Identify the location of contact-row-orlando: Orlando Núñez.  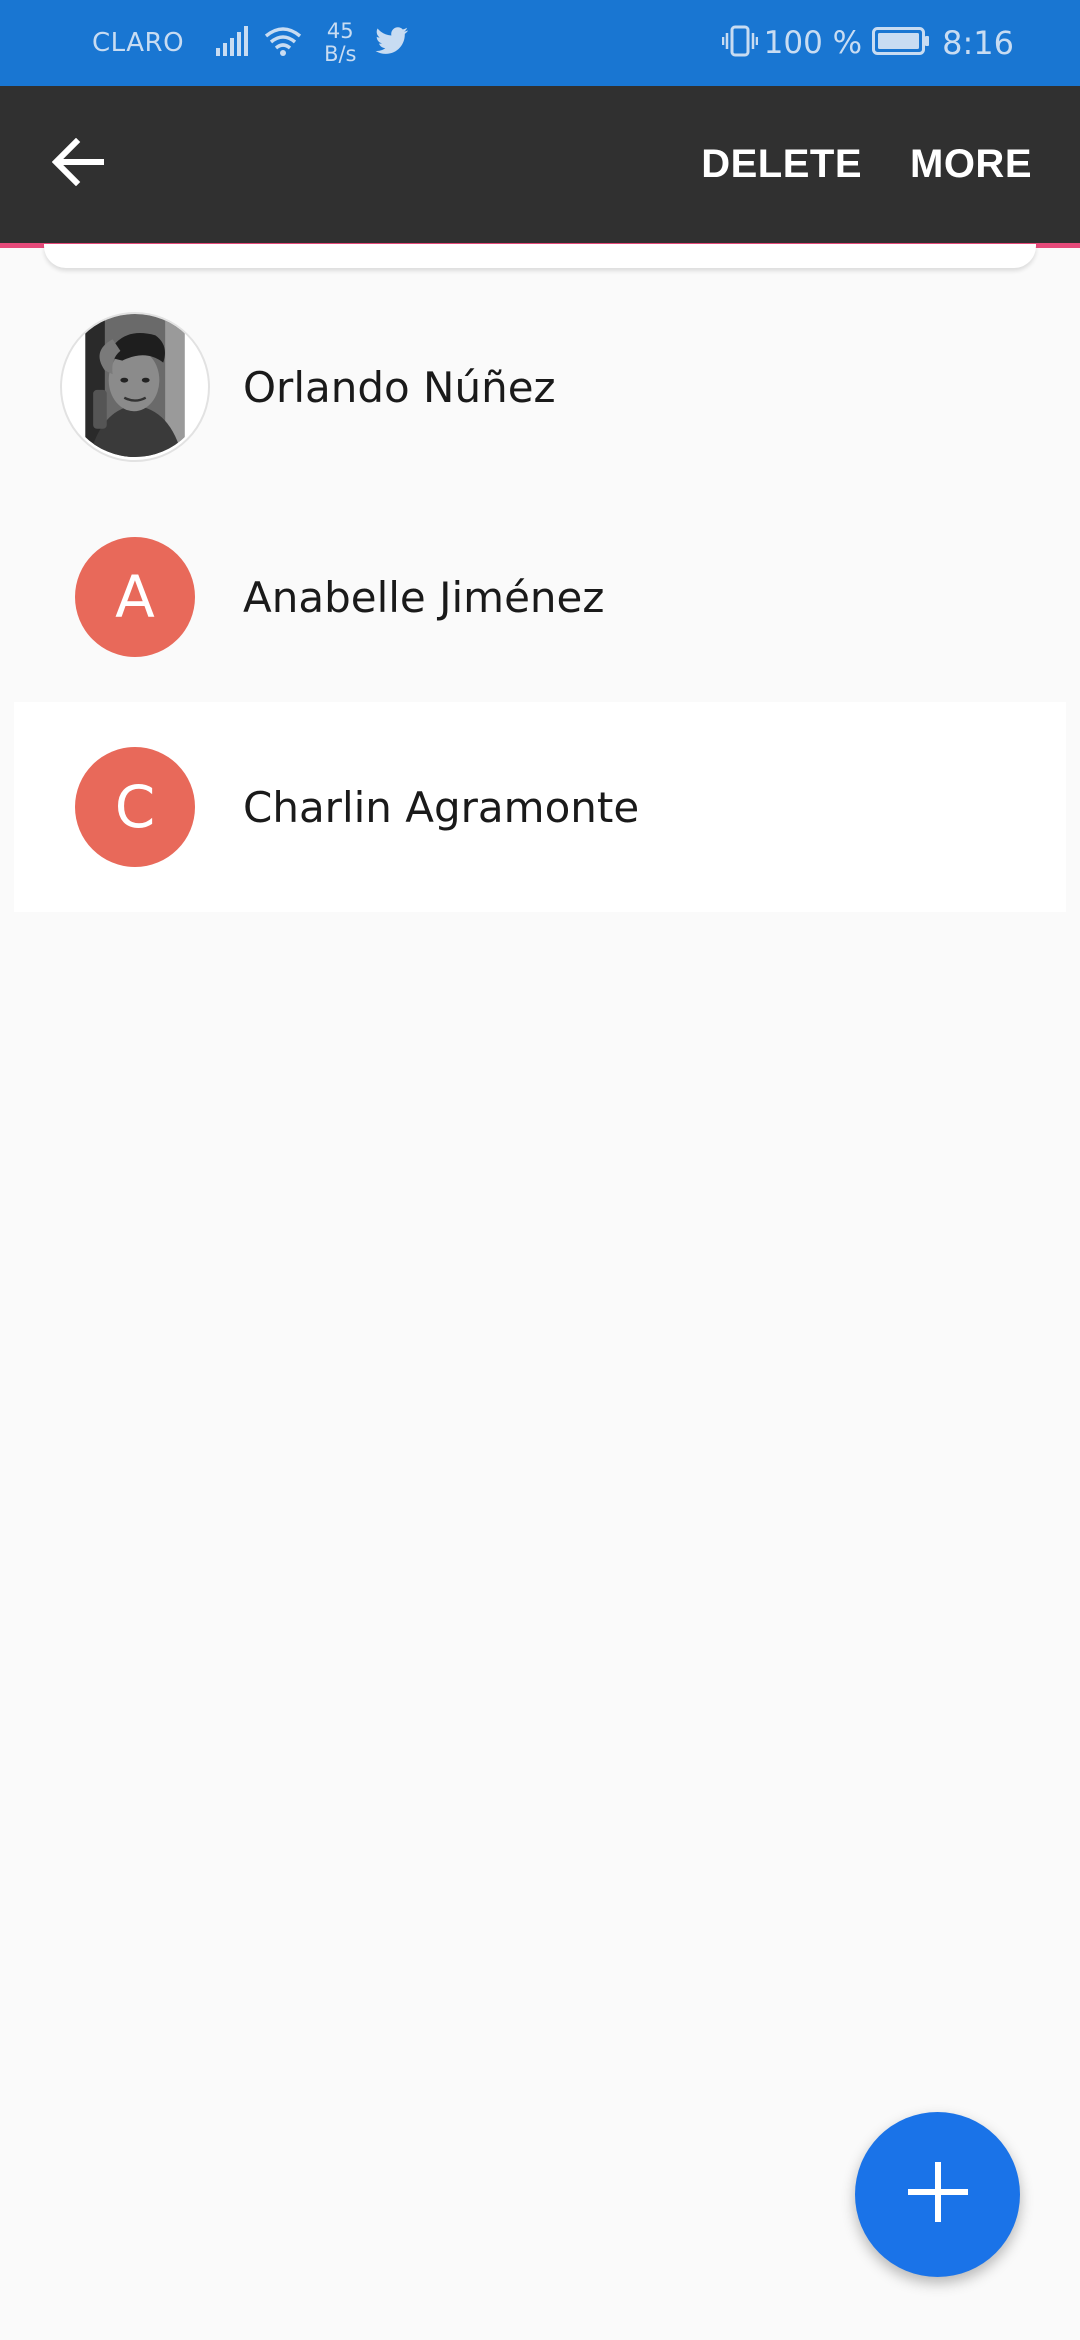
(540, 387).